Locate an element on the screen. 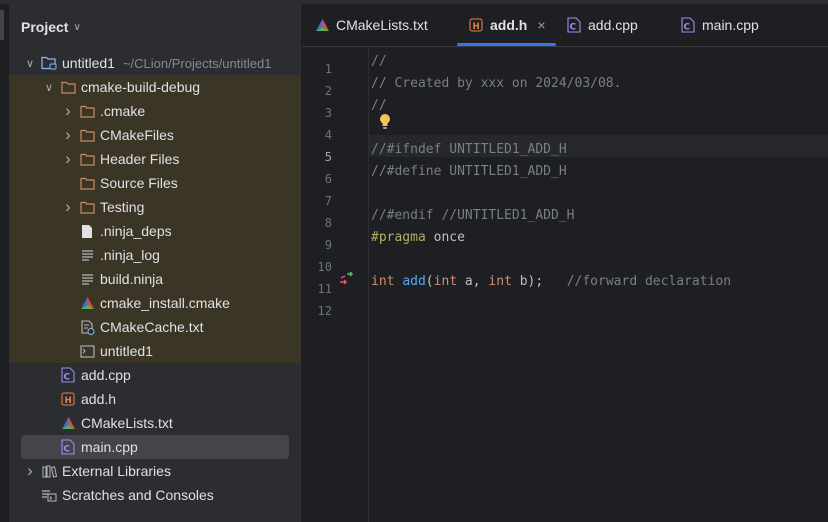  tree-item: Source Files is located at coordinates (155, 183).